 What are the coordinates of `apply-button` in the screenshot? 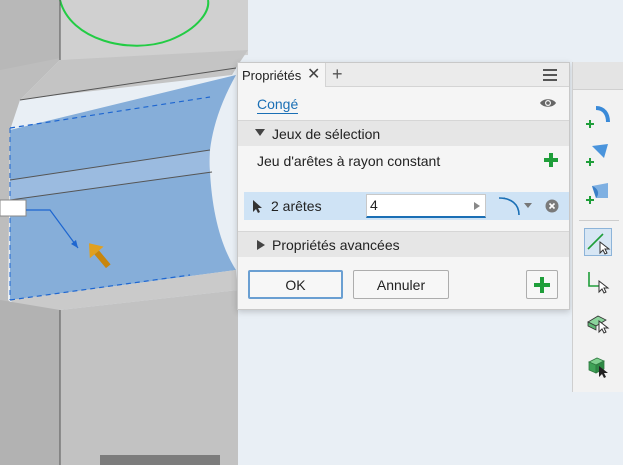 It's located at (542, 284).